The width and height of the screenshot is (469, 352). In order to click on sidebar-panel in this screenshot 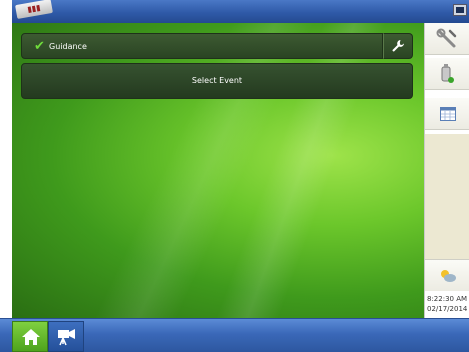, I will do `click(447, 196)`.